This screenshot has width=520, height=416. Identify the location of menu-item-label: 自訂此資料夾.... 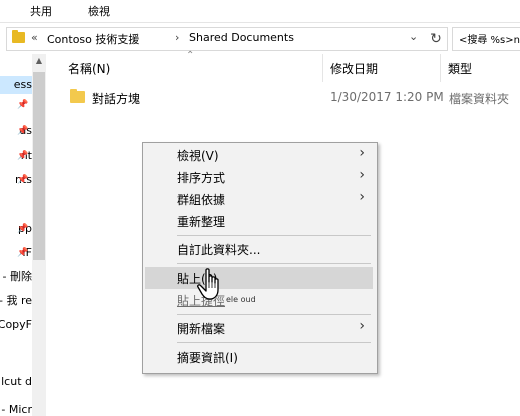
(219, 250).